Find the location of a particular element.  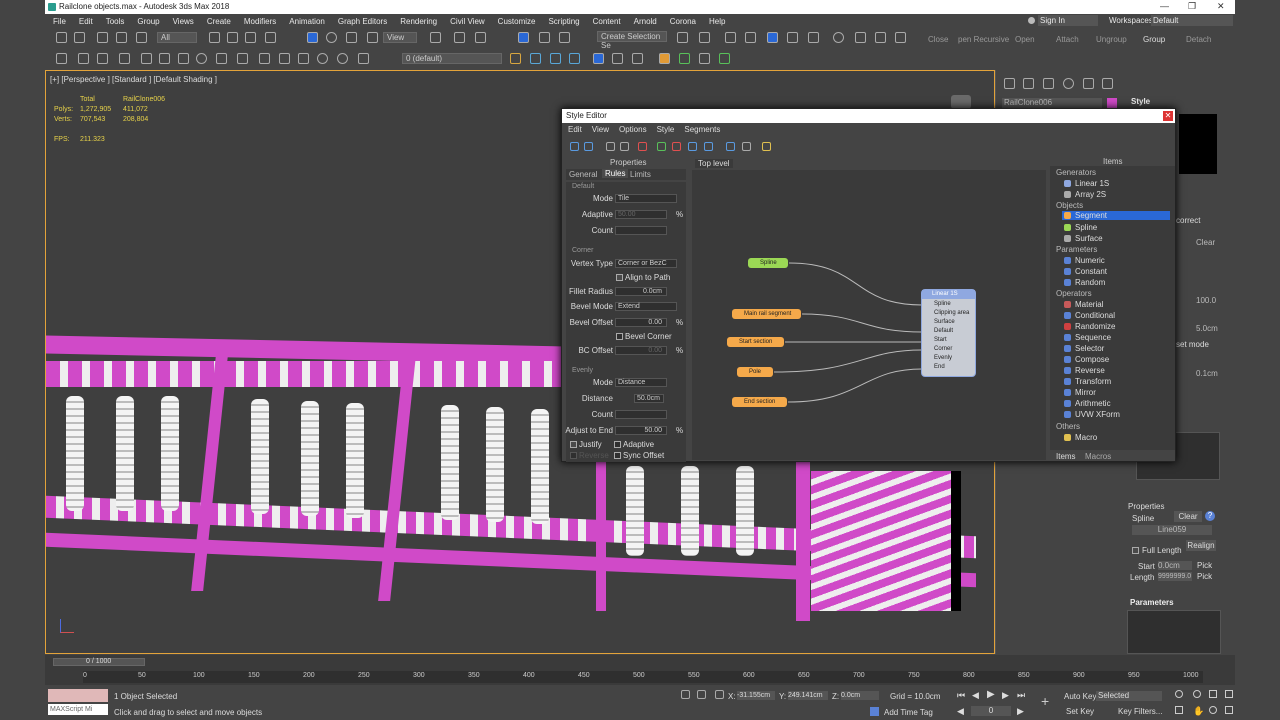

space-warp-icon is located at coordinates (322, 58).